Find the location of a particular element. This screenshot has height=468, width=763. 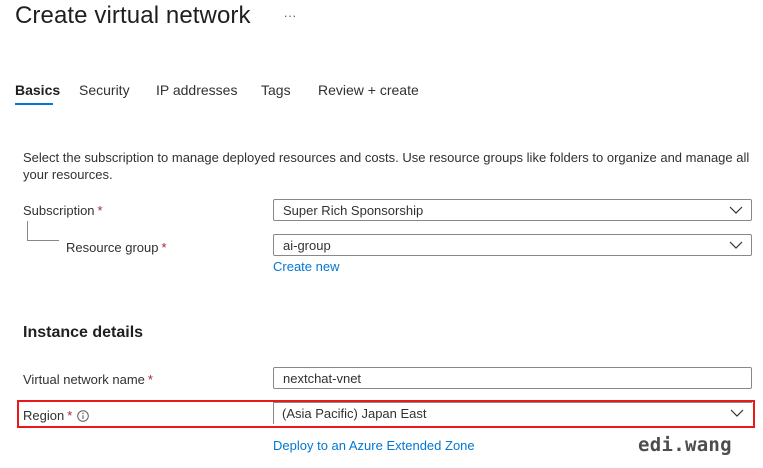

watermark: edi.wang is located at coordinates (685, 445).